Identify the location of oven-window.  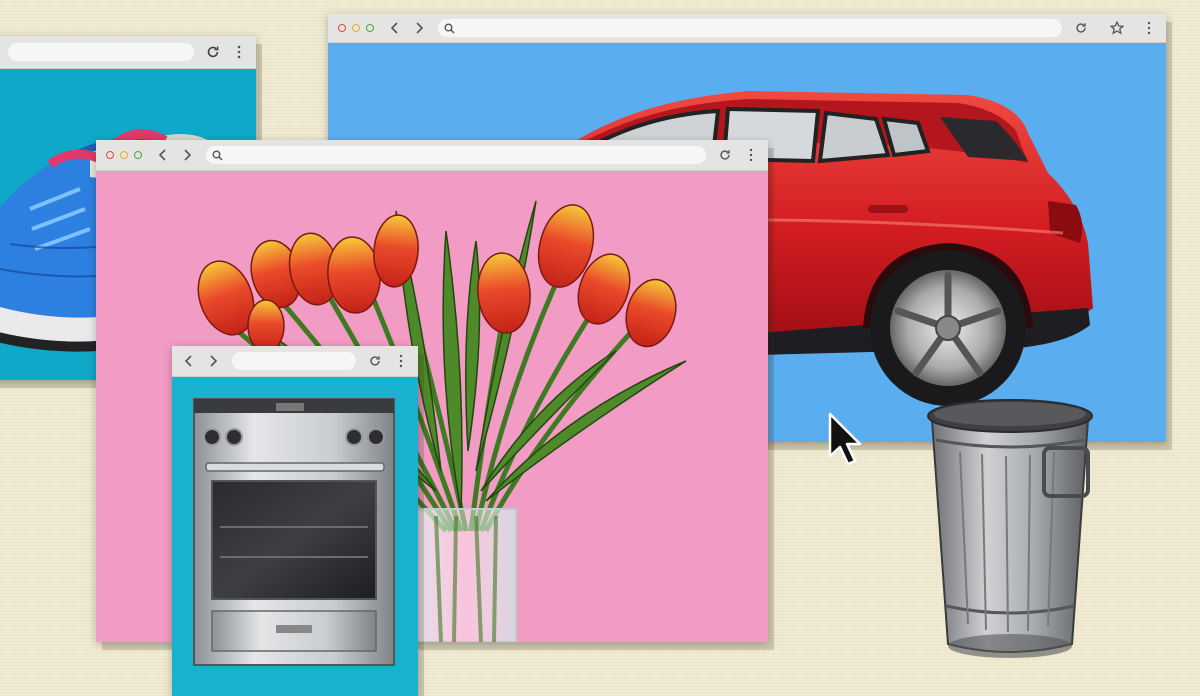
(295, 521).